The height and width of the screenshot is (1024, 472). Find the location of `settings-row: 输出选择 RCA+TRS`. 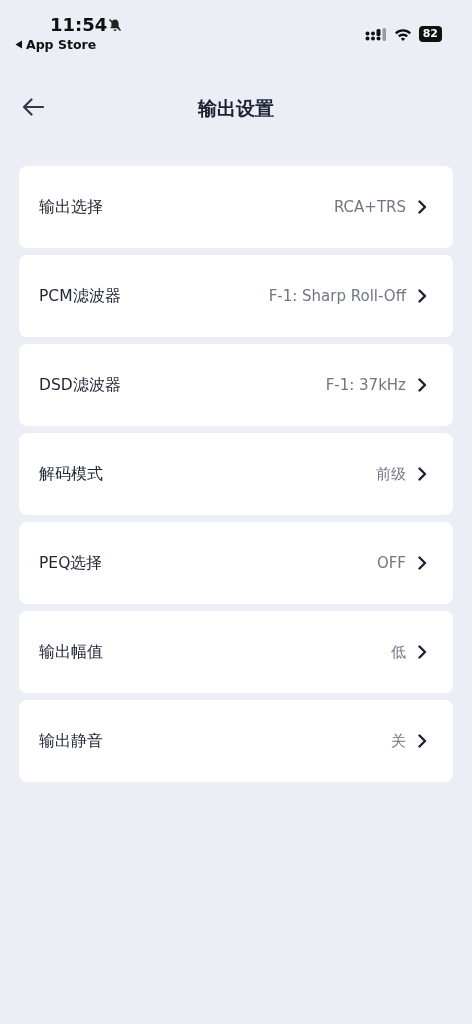

settings-row: 输出选择 RCA+TRS is located at coordinates (236, 207).